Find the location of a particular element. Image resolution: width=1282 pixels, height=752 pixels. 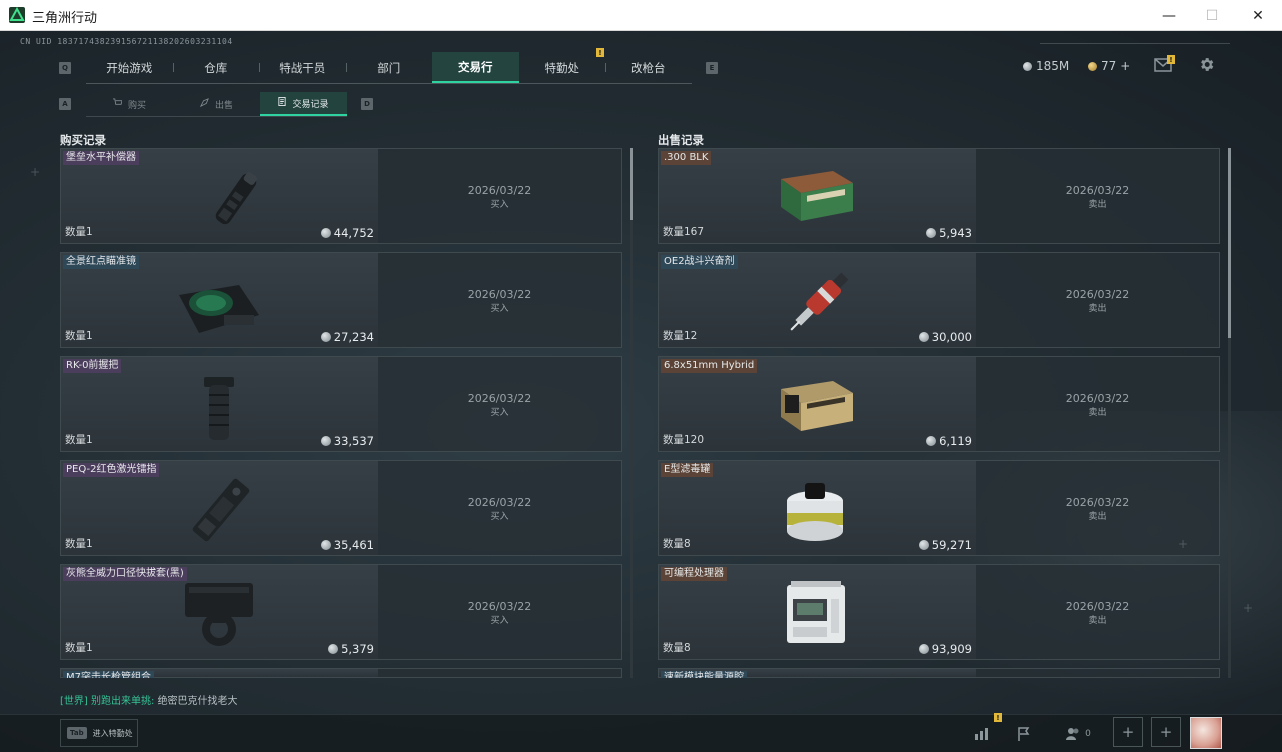

record-item-panel: OE2战斗兴奋剂 数量12 30,000 is located at coordinates (817, 300).